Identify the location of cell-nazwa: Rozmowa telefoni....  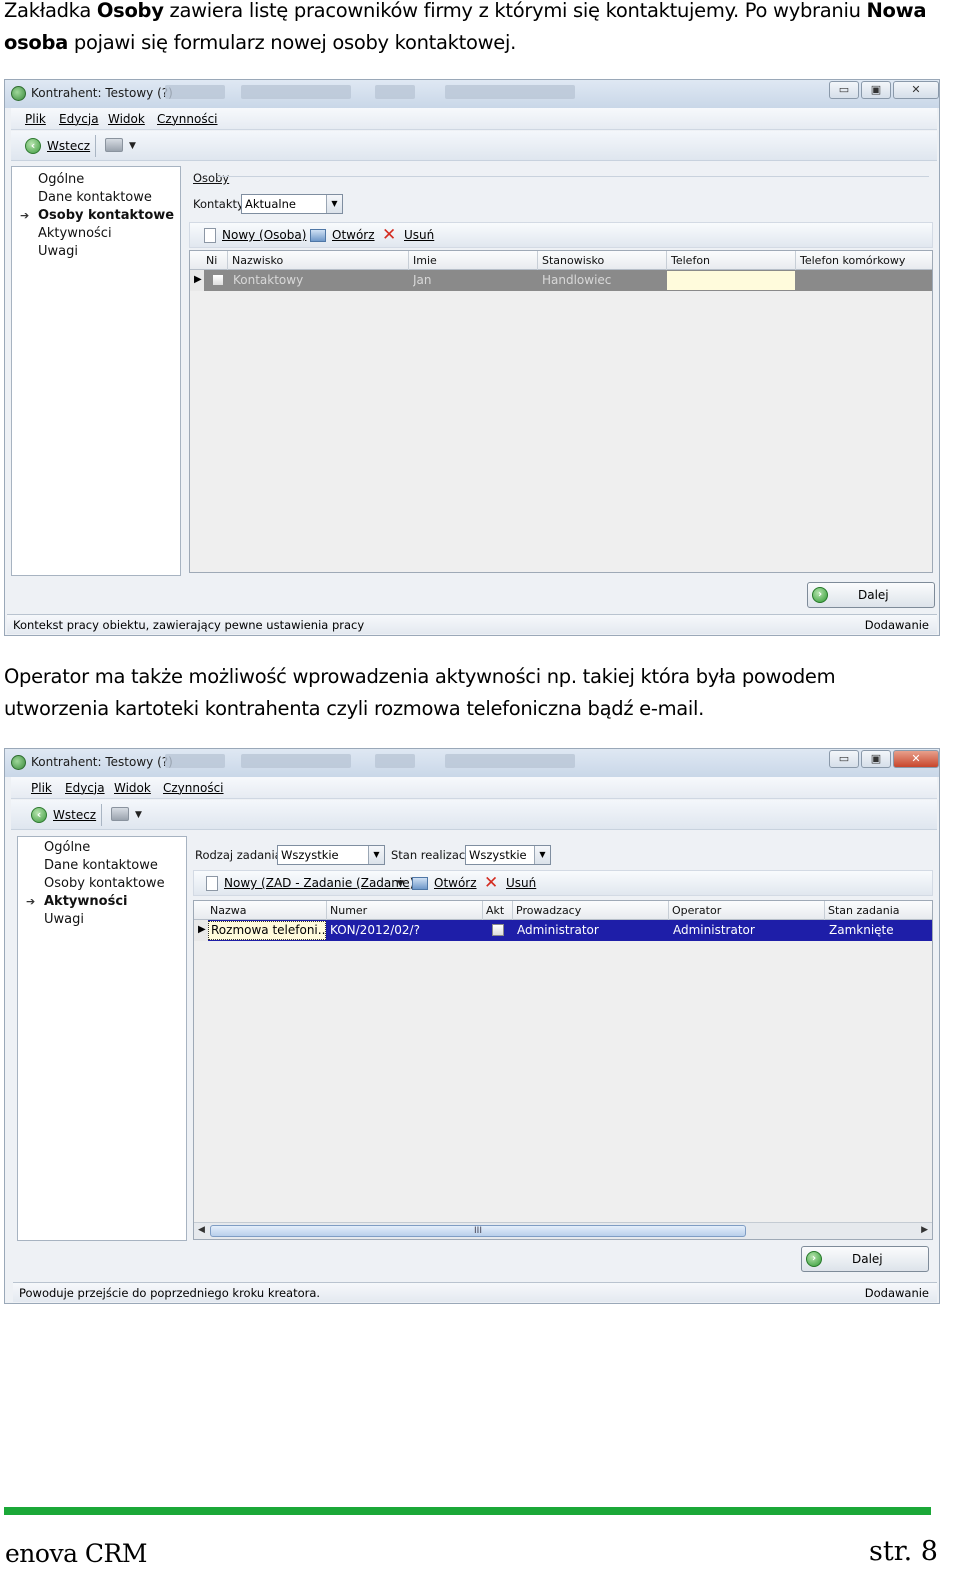
(267, 930).